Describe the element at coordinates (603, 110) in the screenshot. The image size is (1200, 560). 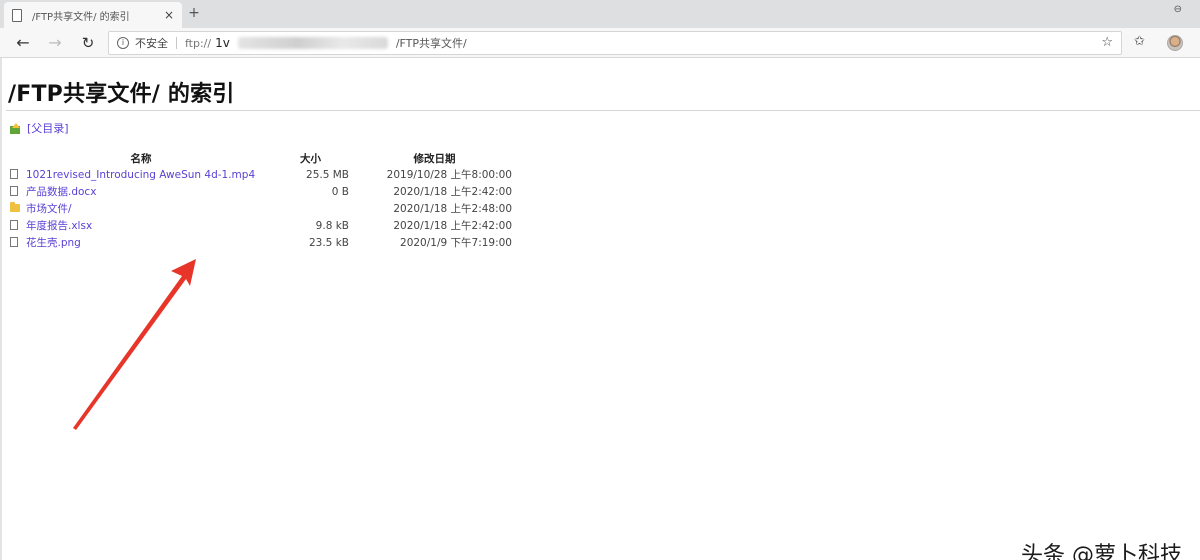
I see `title-divider` at that location.